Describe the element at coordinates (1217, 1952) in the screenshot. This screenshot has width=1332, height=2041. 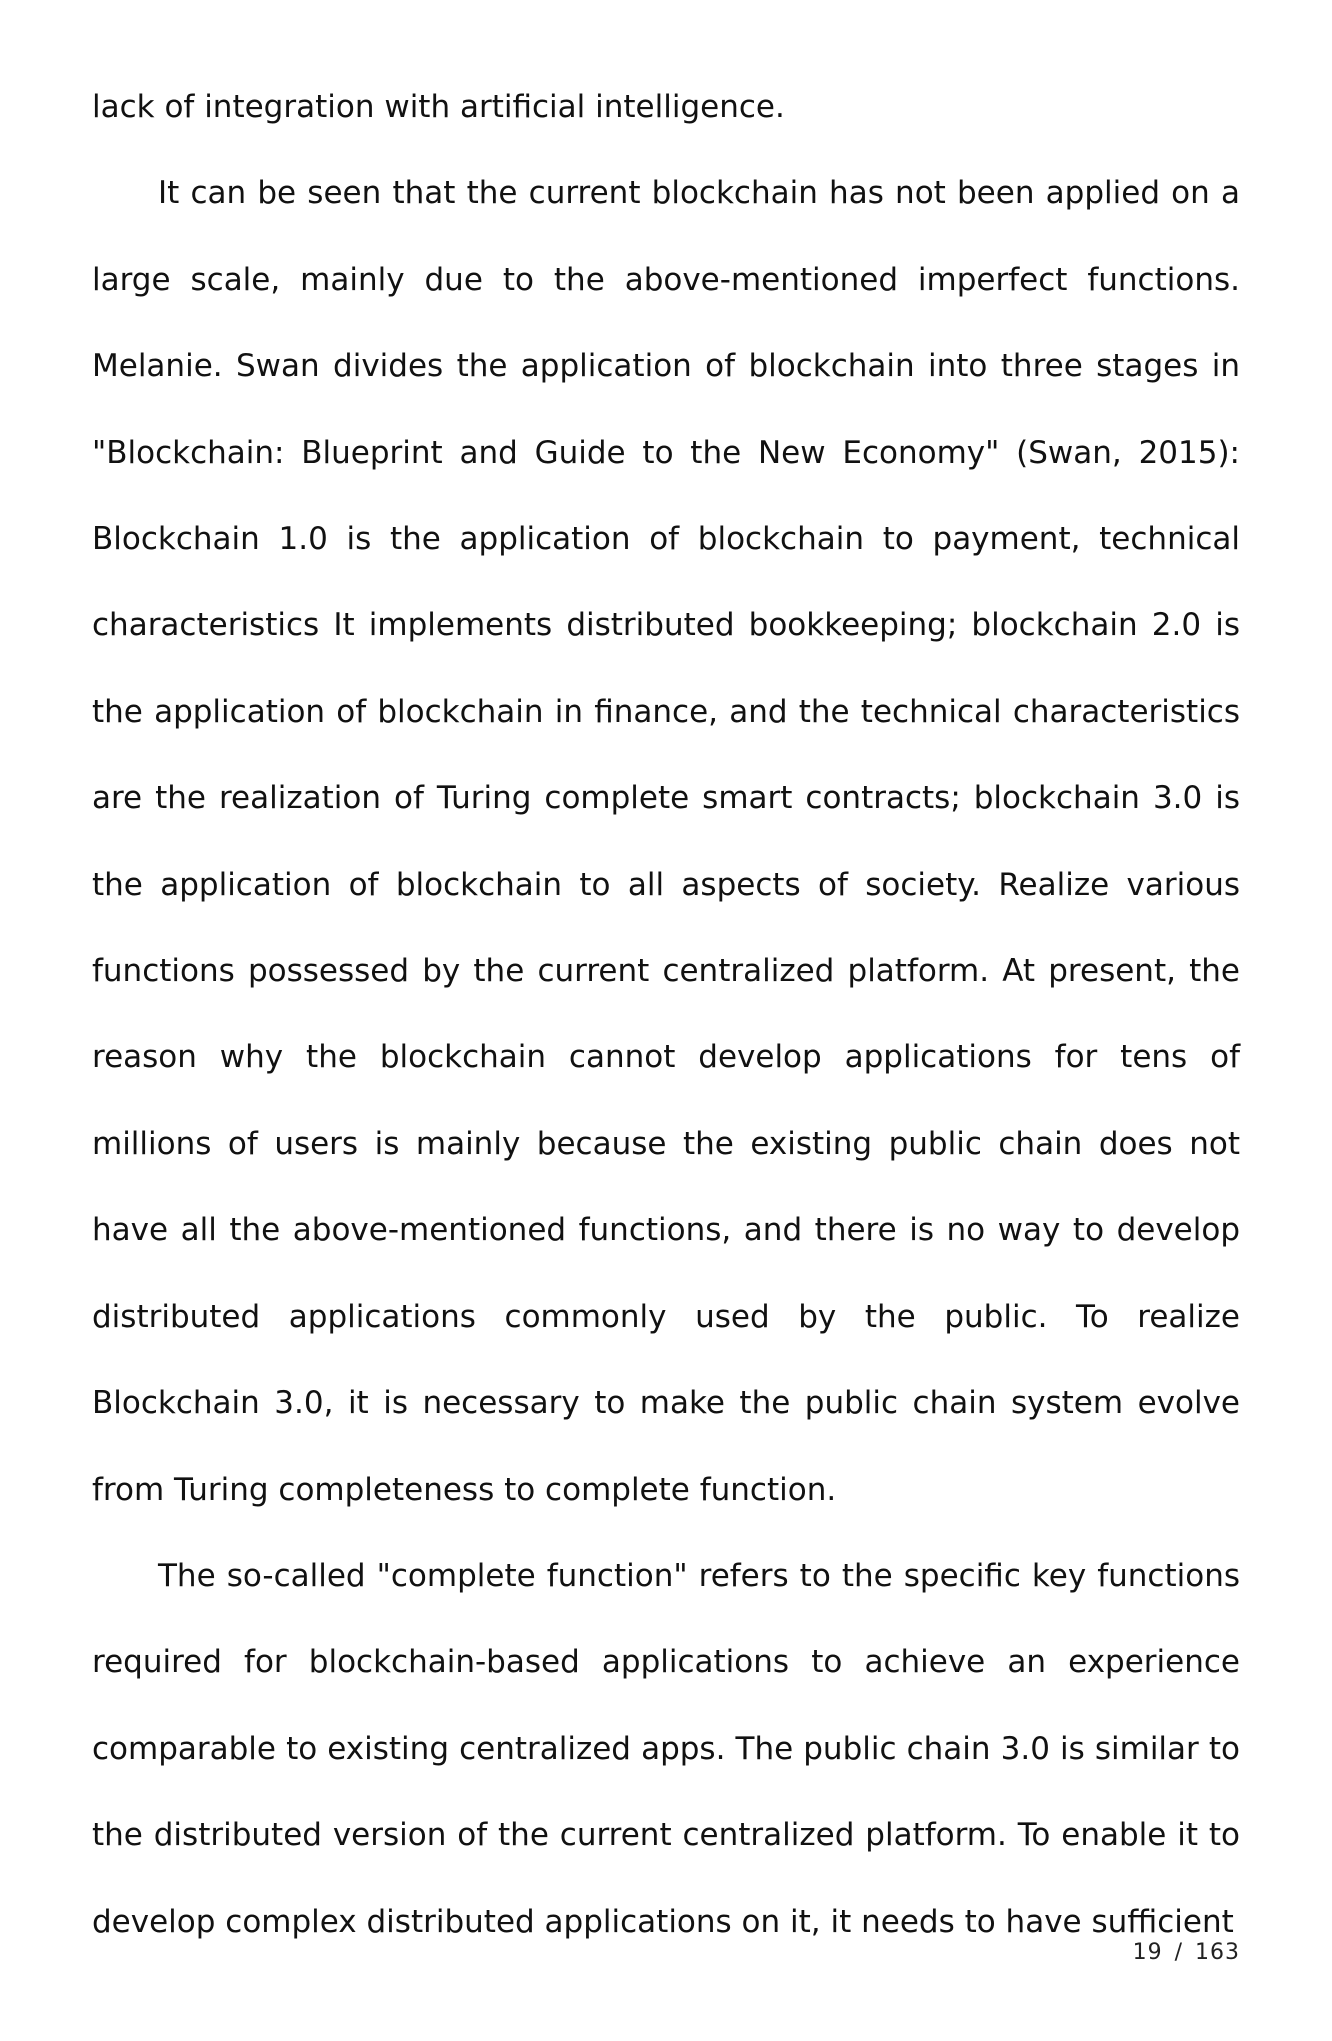
I see `total-page-count: 163` at that location.